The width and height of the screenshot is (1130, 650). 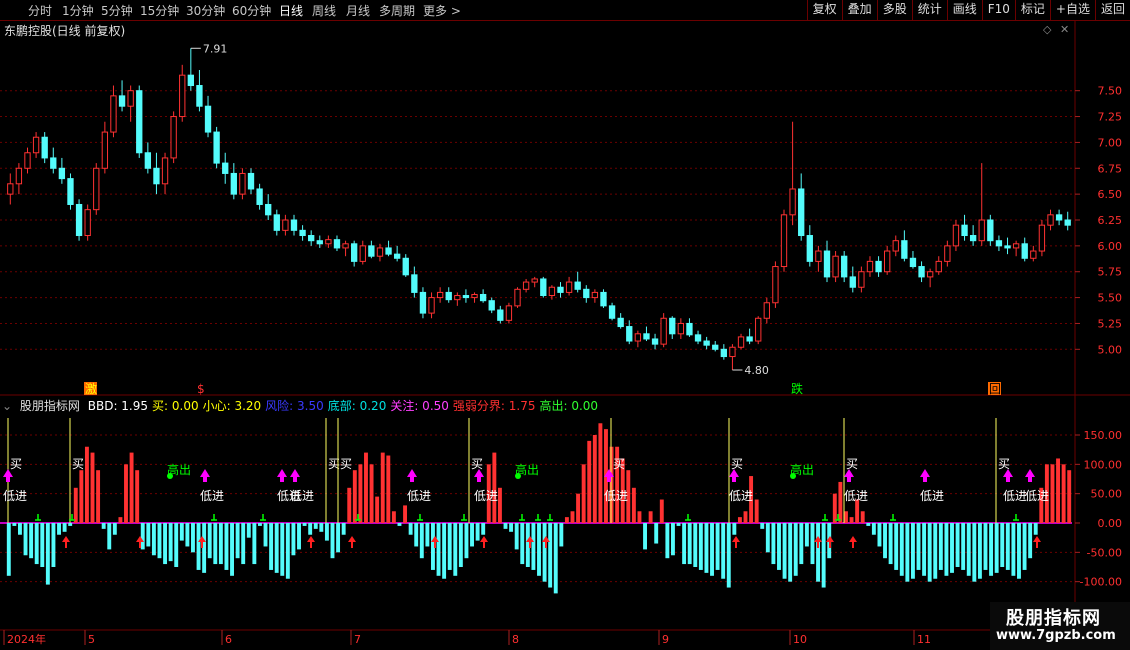 I want to click on event-marker: 回, so click(x=995, y=389).